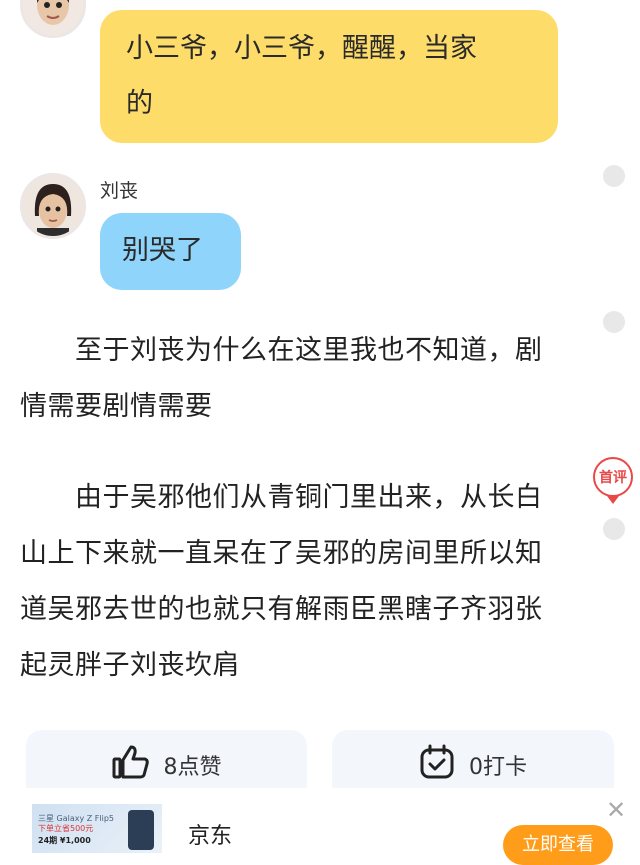 The height and width of the screenshot is (865, 640). I want to click on sender-name: 刘丧, so click(119, 191).